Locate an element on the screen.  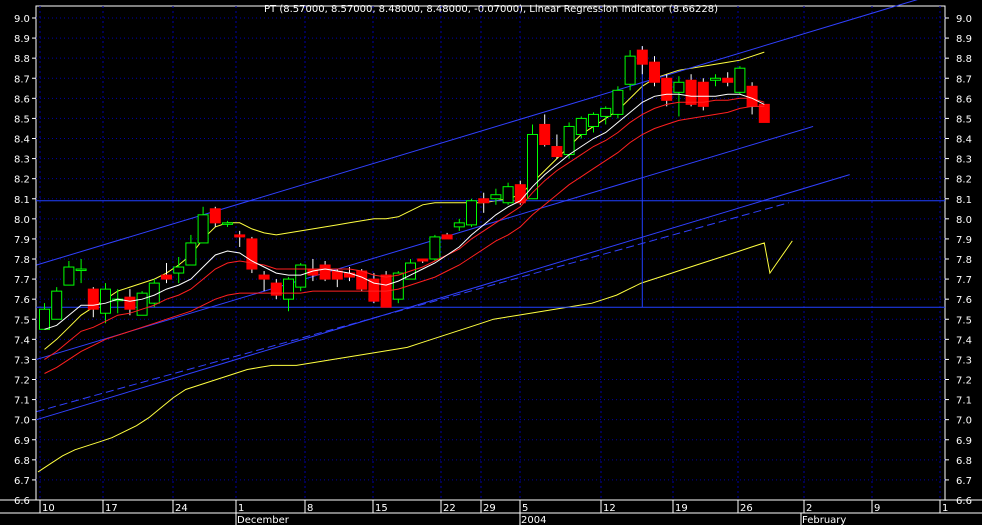
y-tick-label-left: 8.3 is located at coordinates (22, 160).